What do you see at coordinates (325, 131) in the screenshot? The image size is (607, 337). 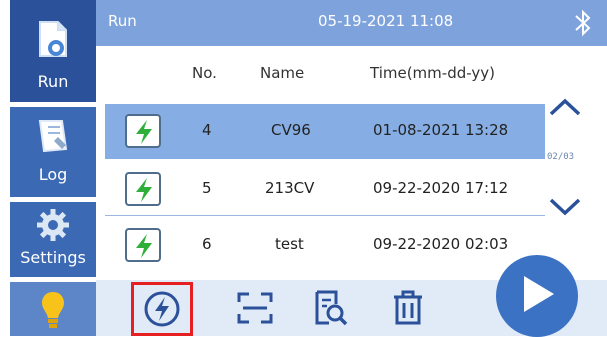 I see `table-row: 4 CV96 01-08-2021 13:28` at bounding box center [325, 131].